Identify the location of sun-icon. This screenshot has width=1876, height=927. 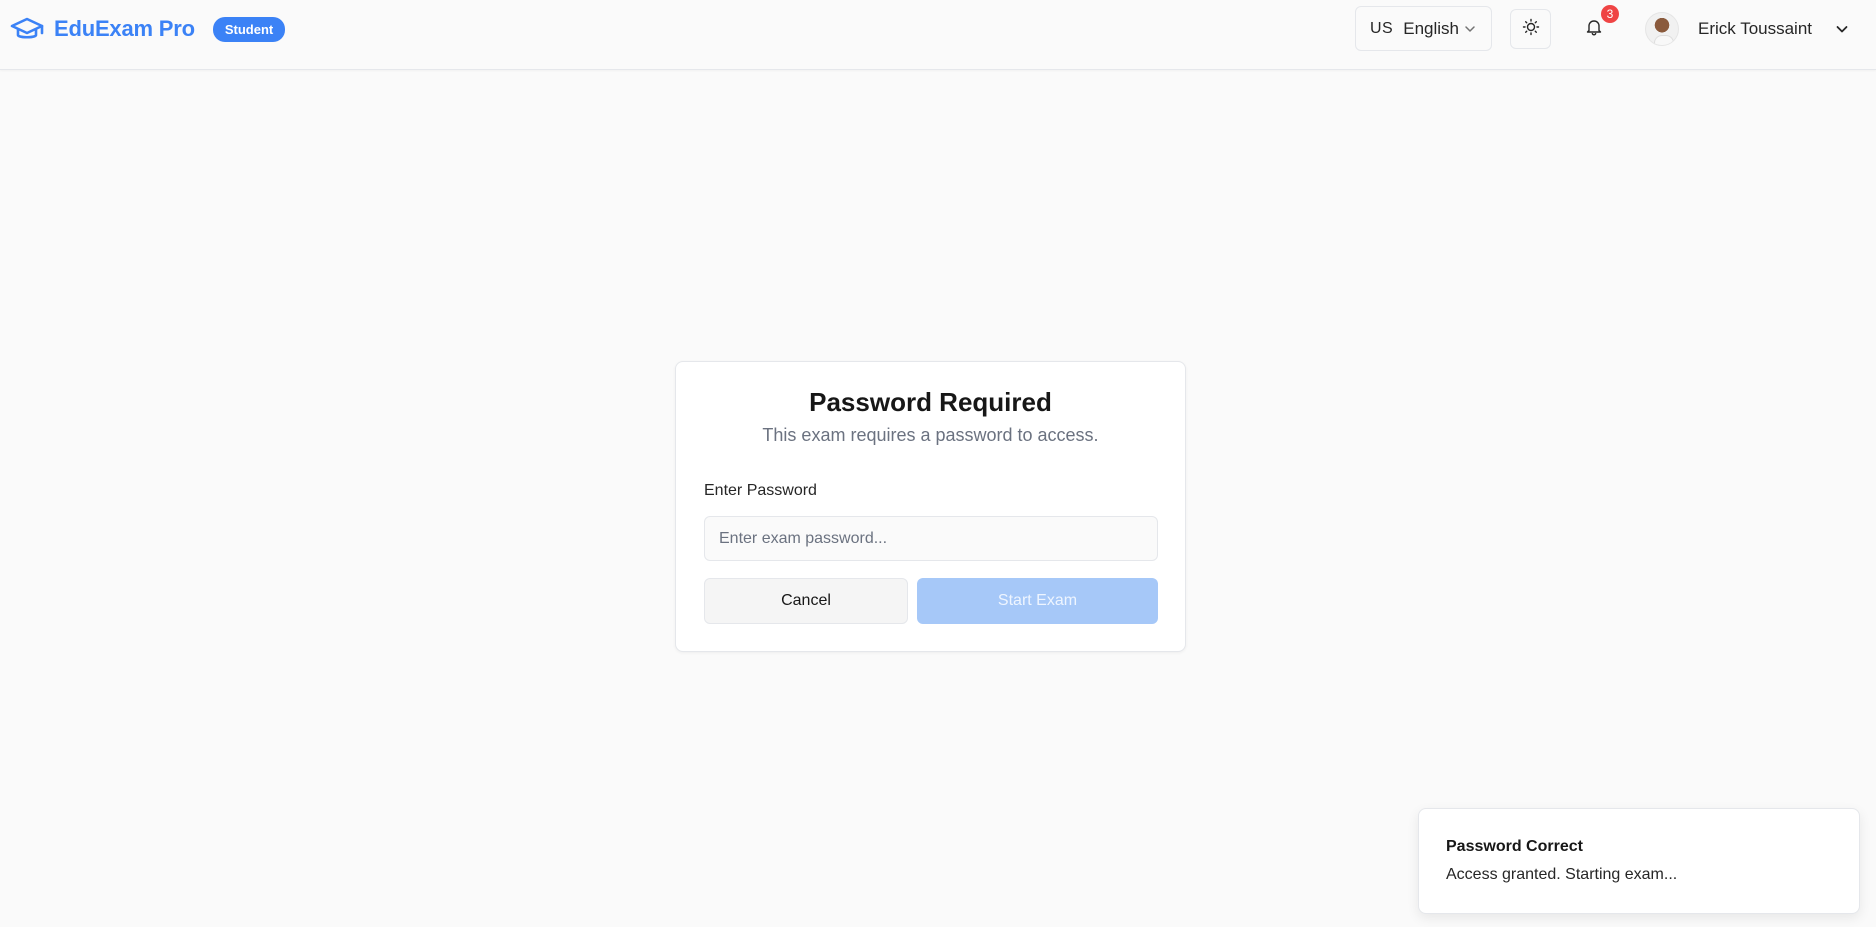
(1531, 29).